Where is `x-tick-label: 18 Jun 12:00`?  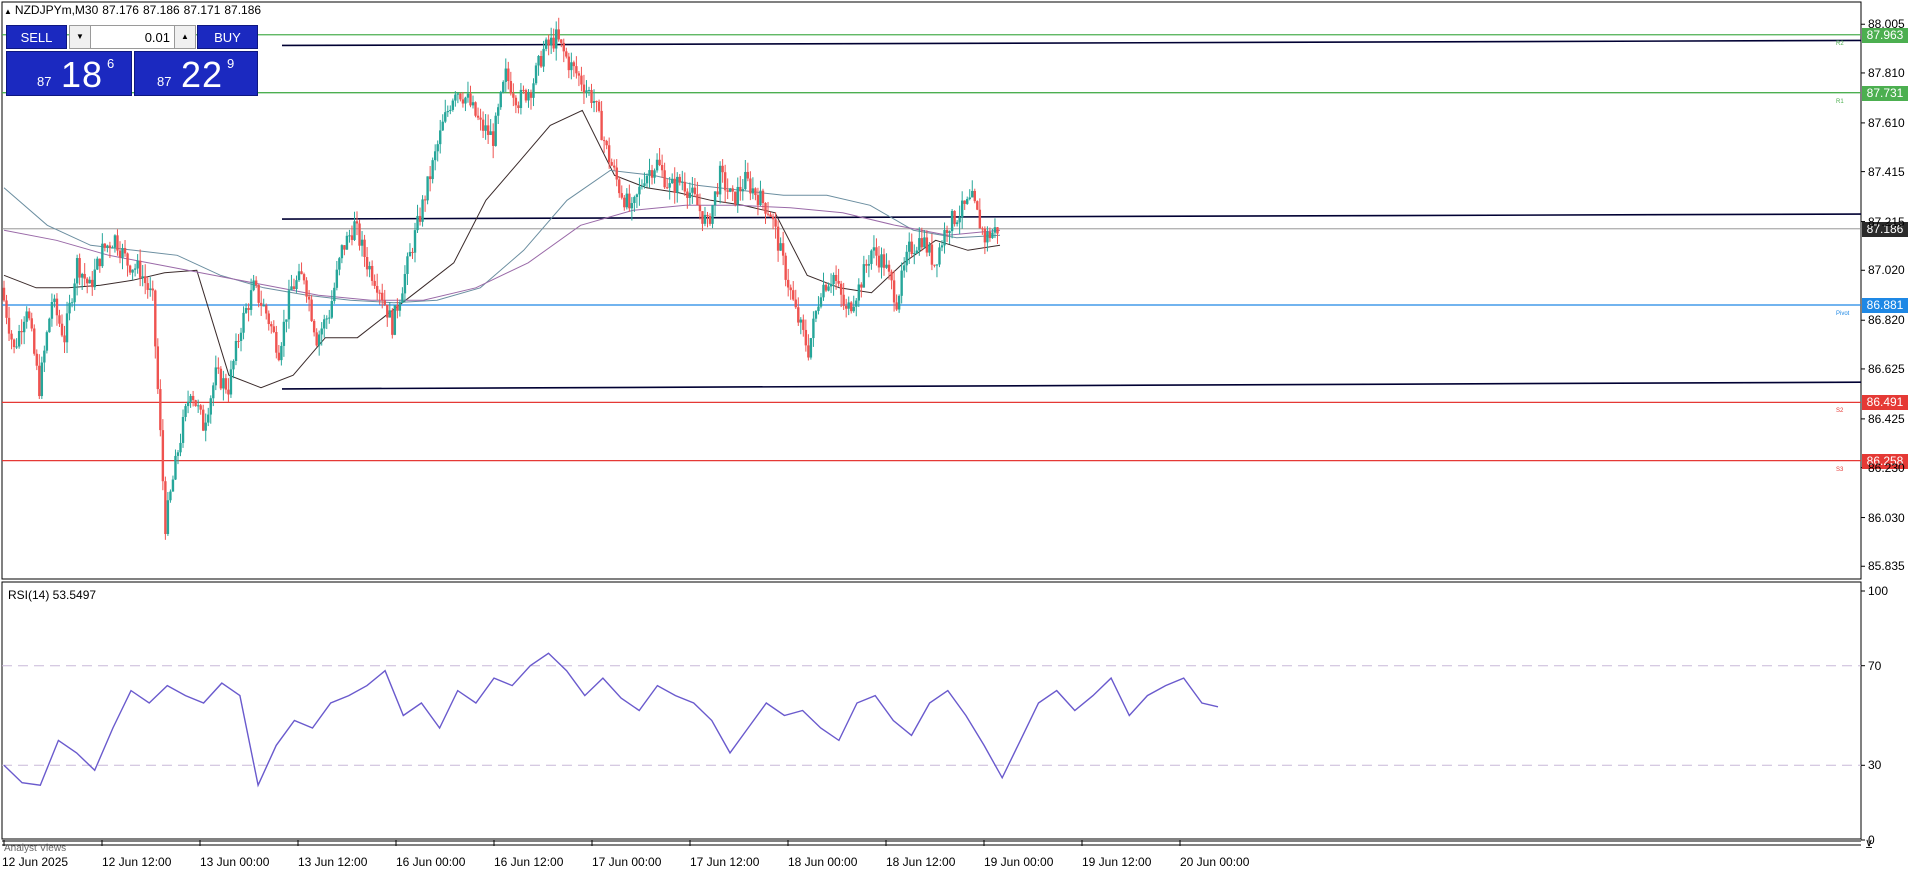 x-tick-label: 18 Jun 12:00 is located at coordinates (921, 862).